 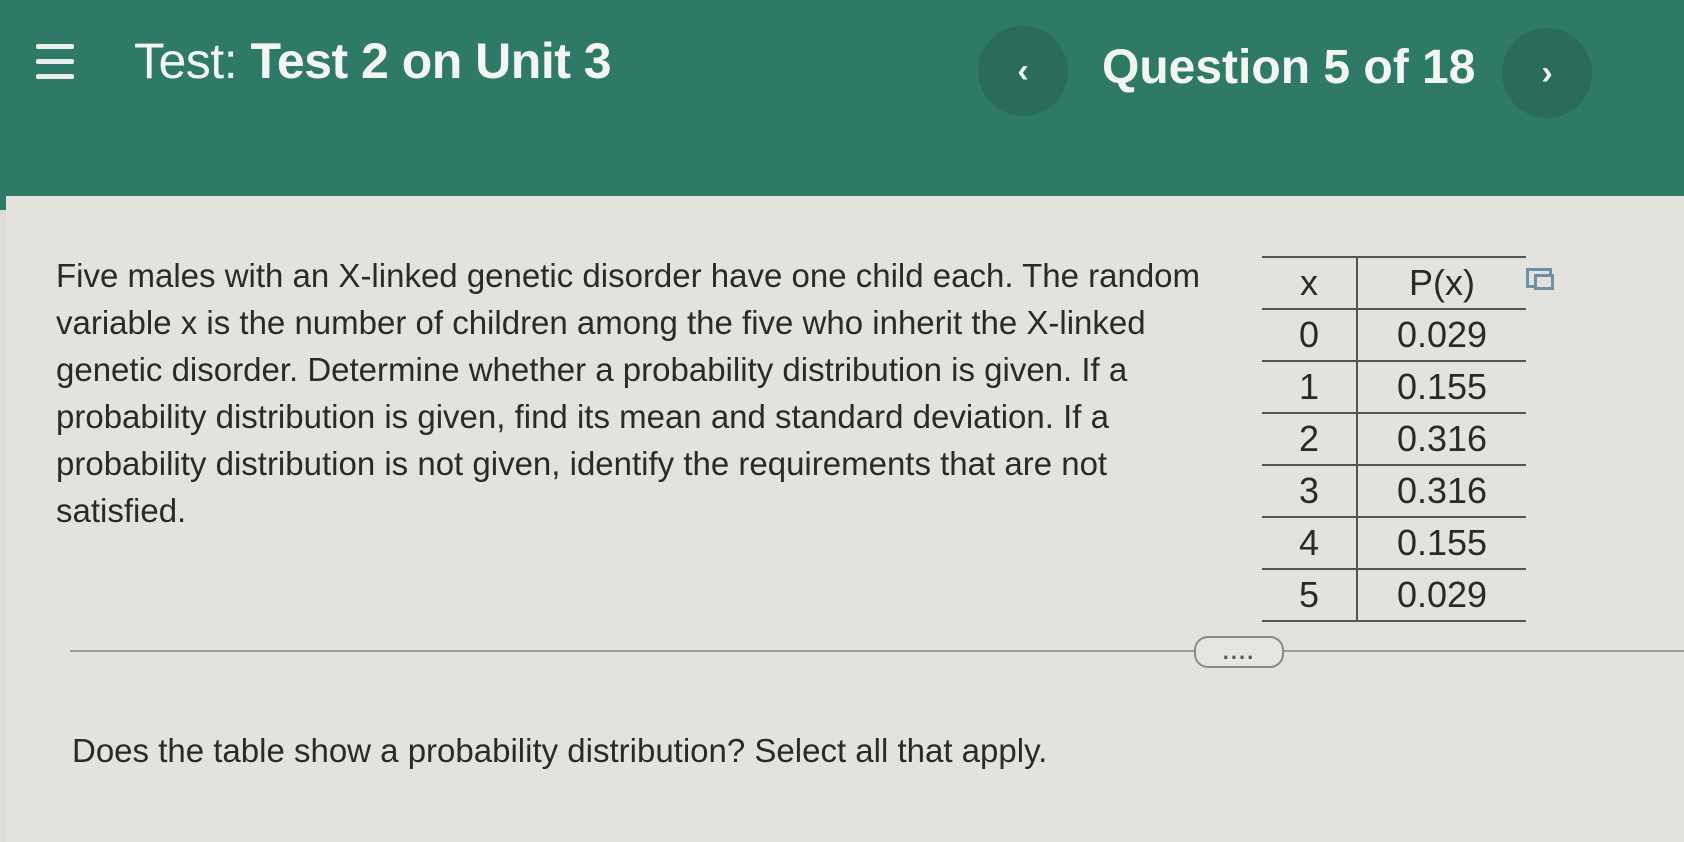 I want to click on chevron-left-icon: ‹, so click(x=1023, y=70).